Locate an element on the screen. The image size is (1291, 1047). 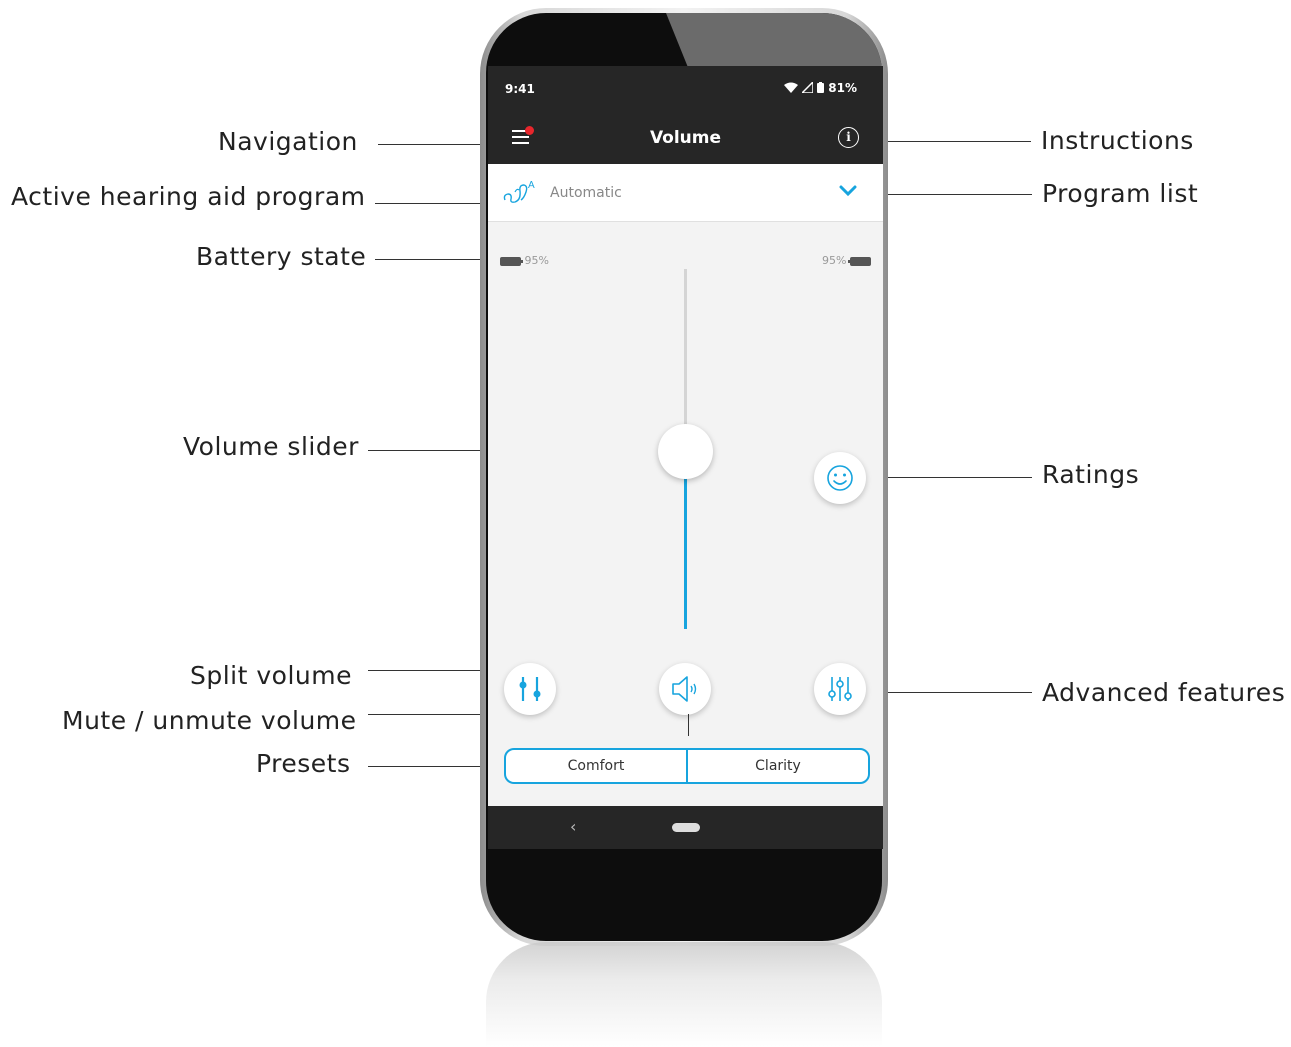
app-bar: Volume i is located at coordinates (685, 137).